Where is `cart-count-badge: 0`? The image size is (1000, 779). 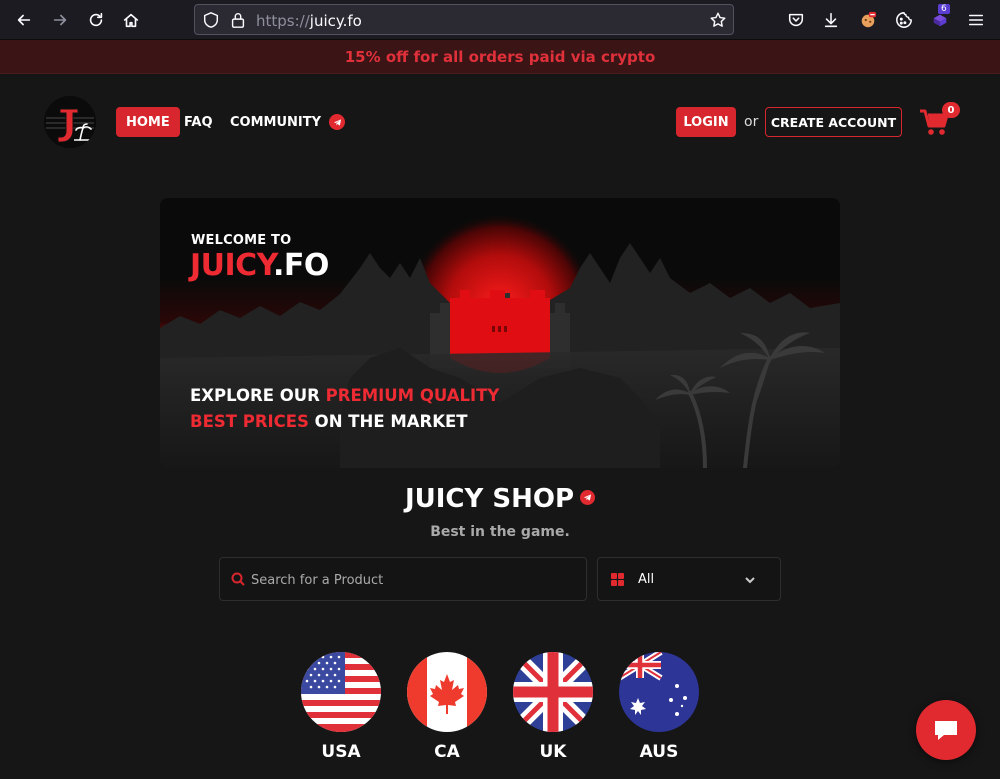 cart-count-badge: 0 is located at coordinates (951, 110).